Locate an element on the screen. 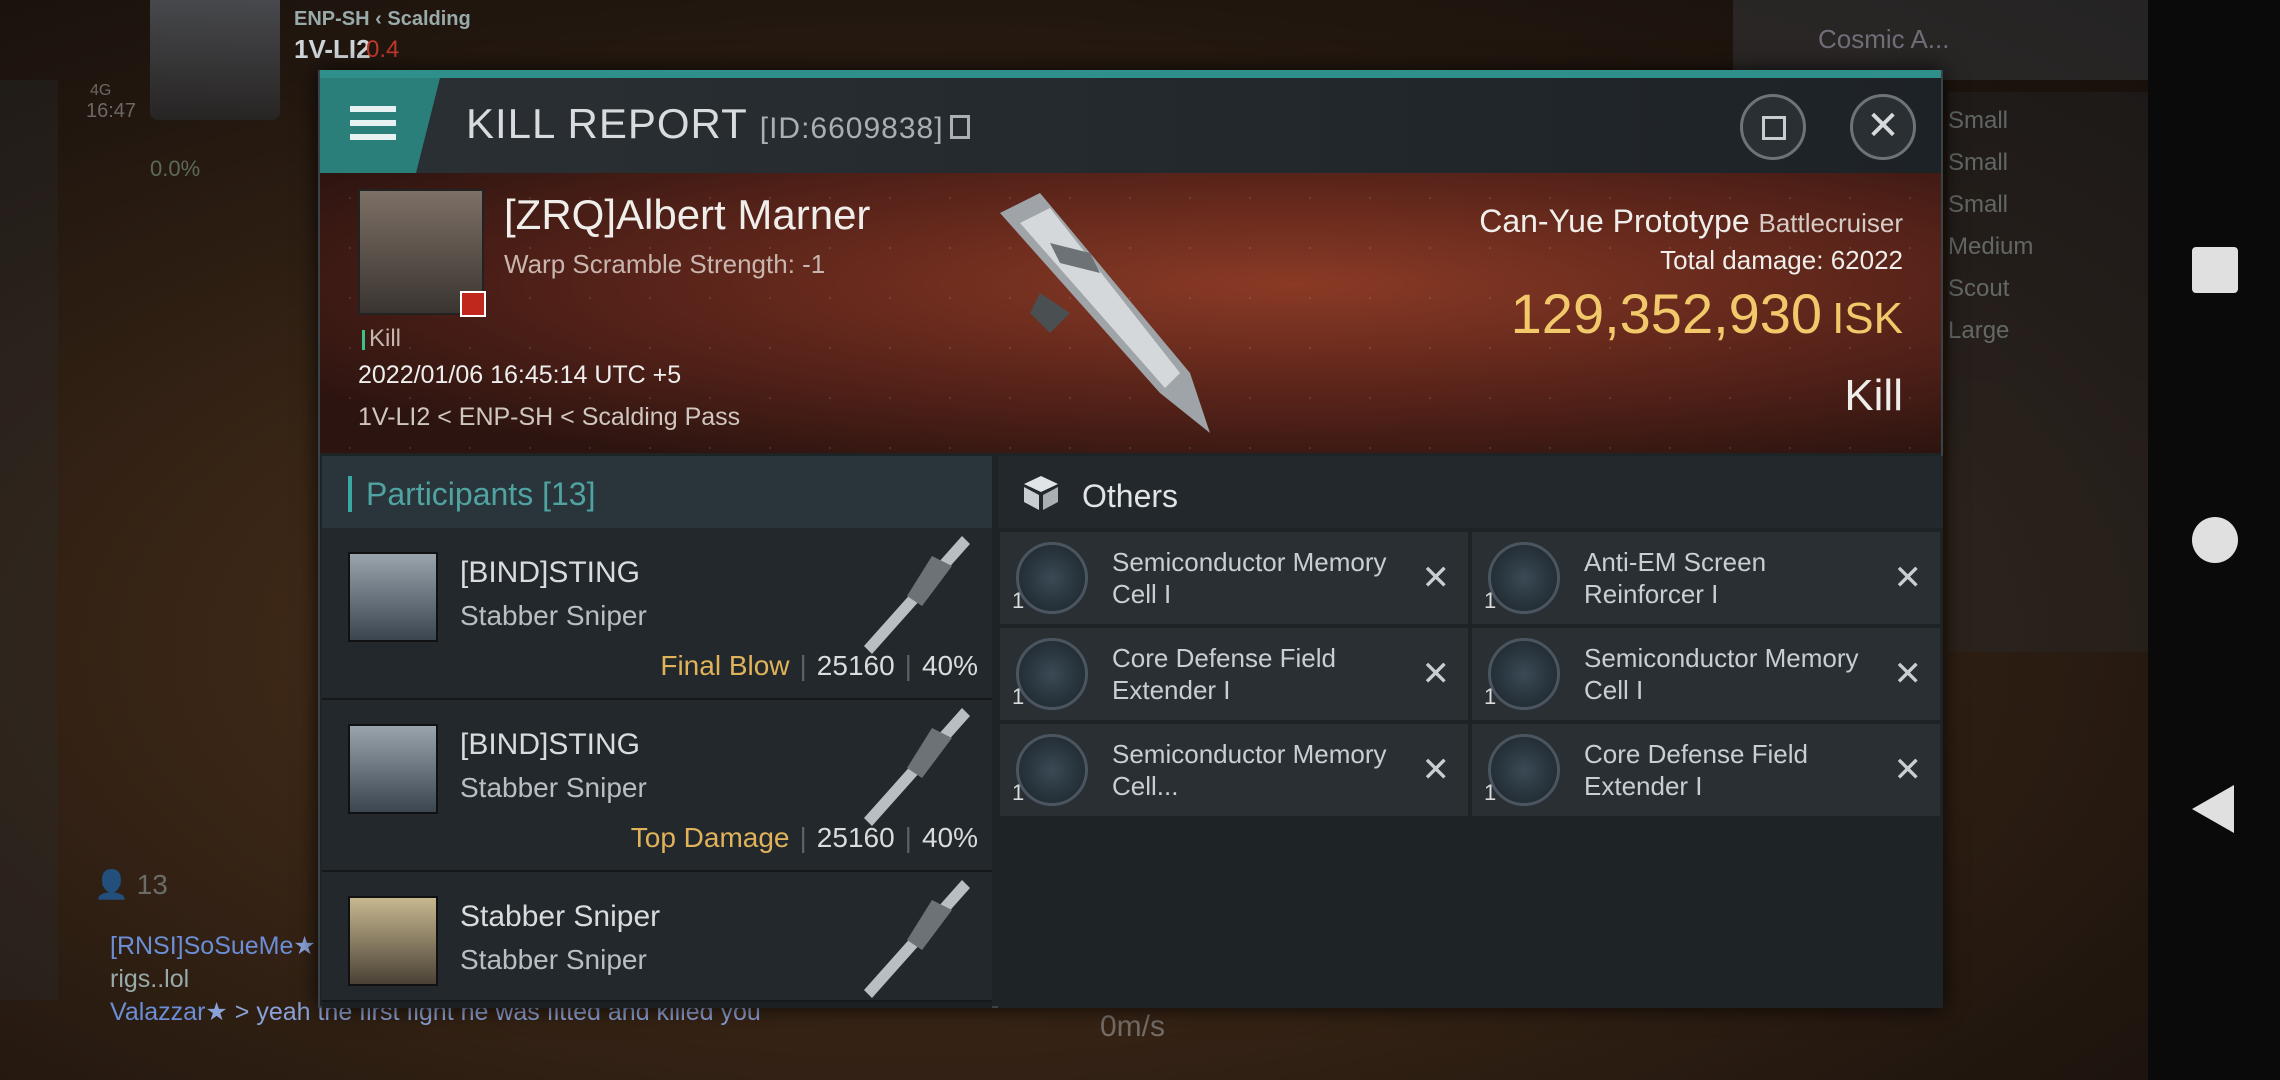 This screenshot has height=1080, width=2280. item-slot: 1 Anti-EM Screen Reinforcer I ✕ is located at coordinates (1706, 578).